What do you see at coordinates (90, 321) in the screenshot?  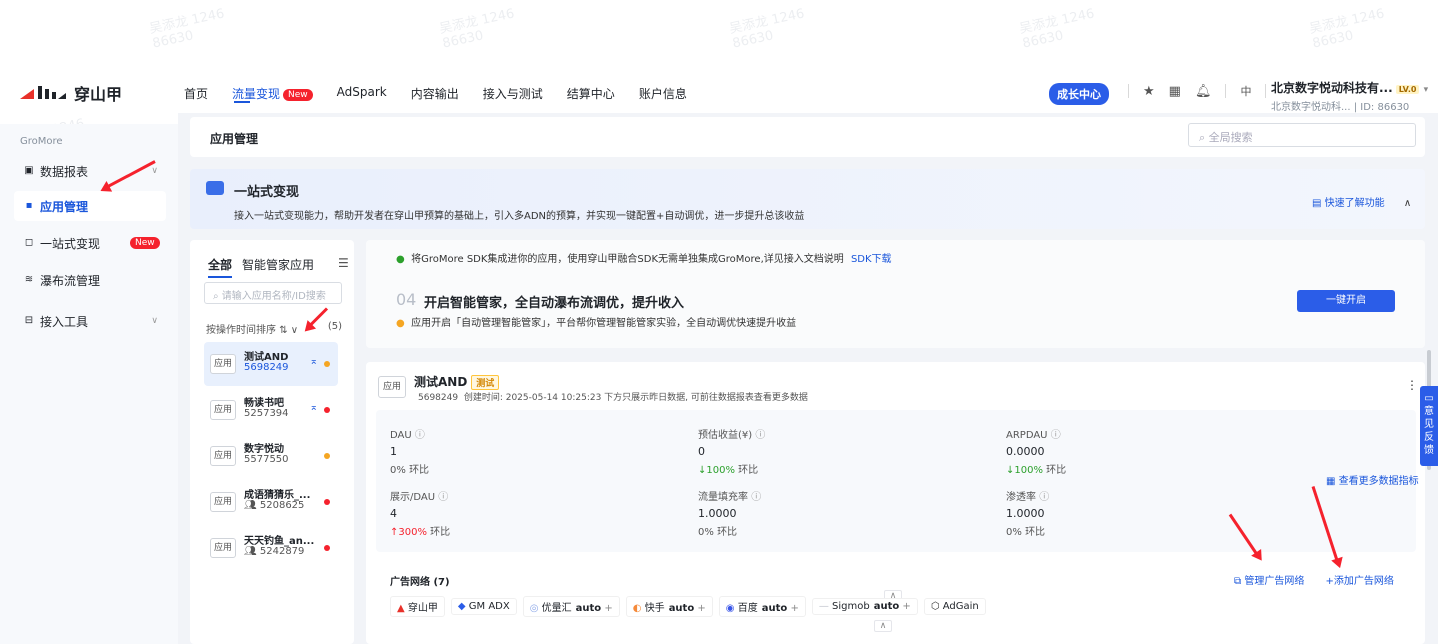 I see `sidebar-item-integration-tools: ⊟ 接入工具 ∨` at bounding box center [90, 321].